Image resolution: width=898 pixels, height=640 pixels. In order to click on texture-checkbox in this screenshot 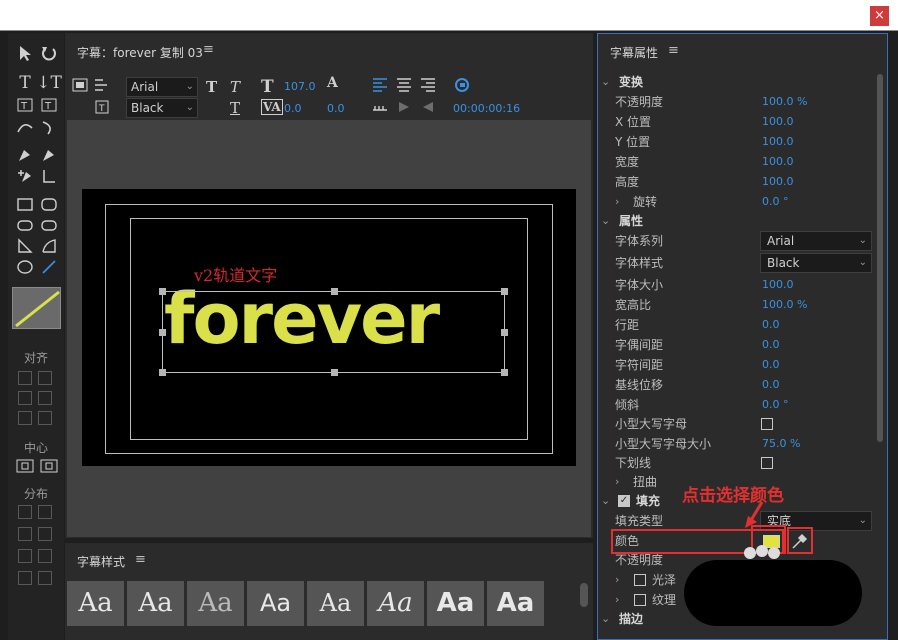, I will do `click(640, 600)`.